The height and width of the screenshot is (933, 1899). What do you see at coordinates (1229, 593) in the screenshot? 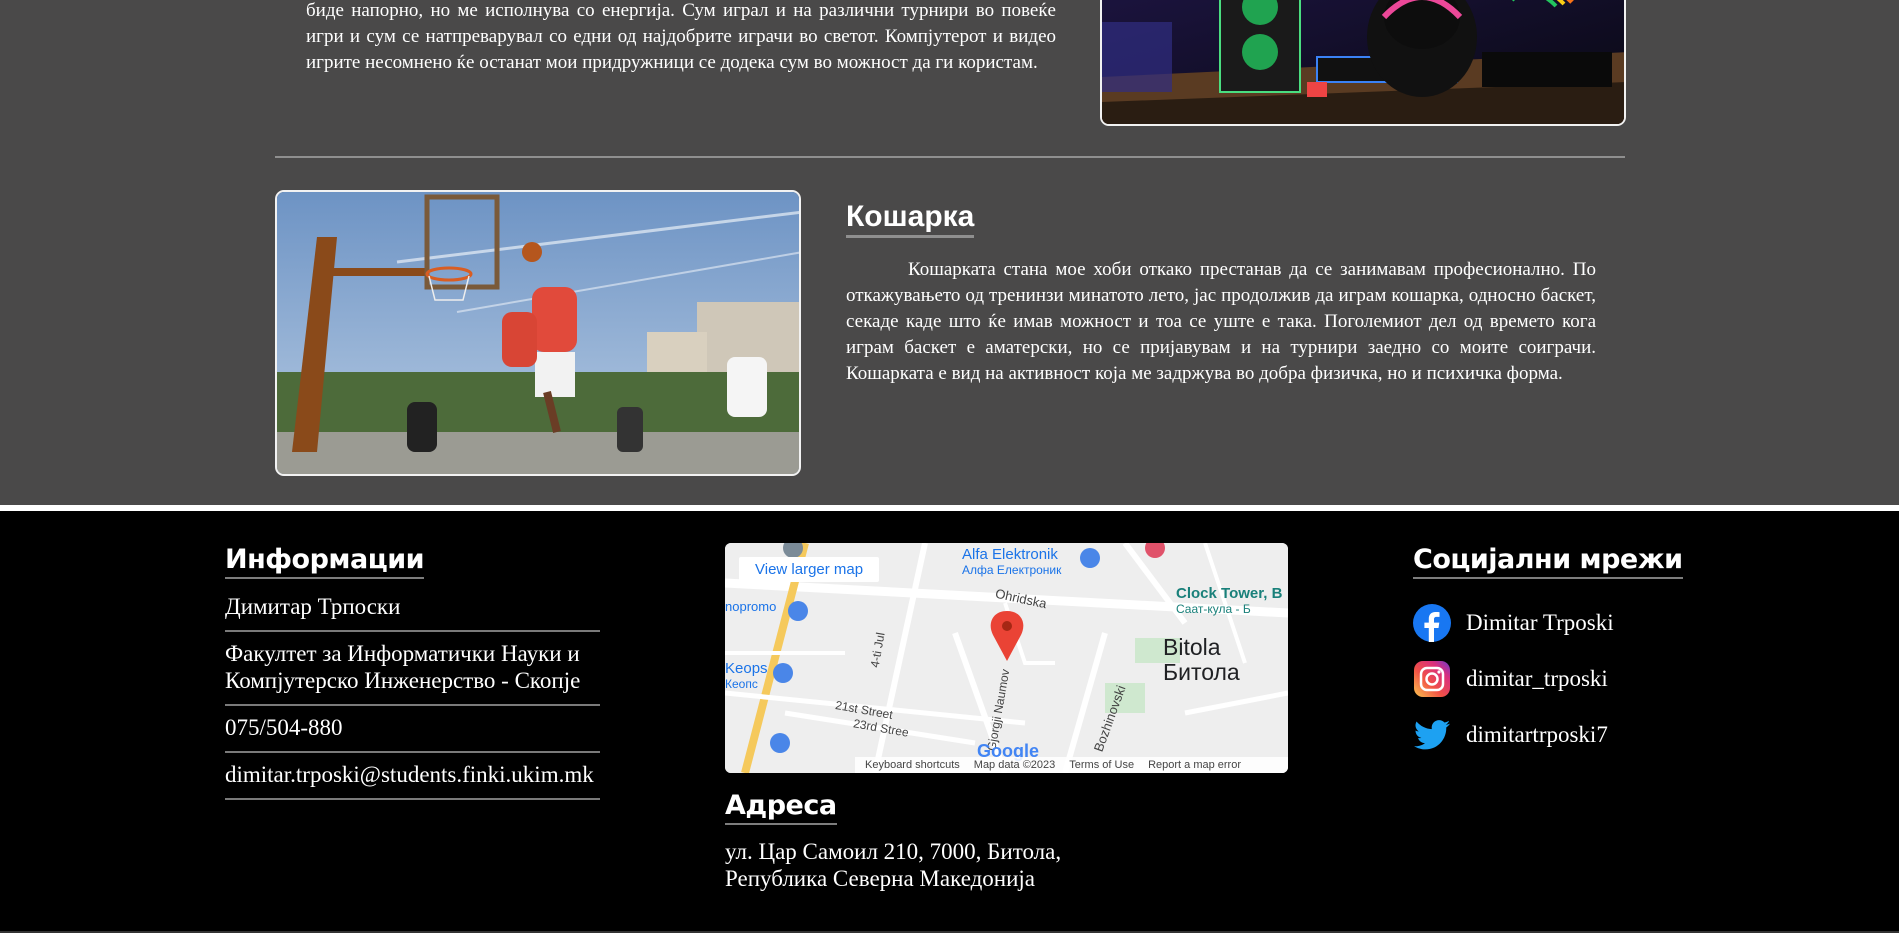
I see `map-label-clock: Clock Tower, B` at bounding box center [1229, 593].